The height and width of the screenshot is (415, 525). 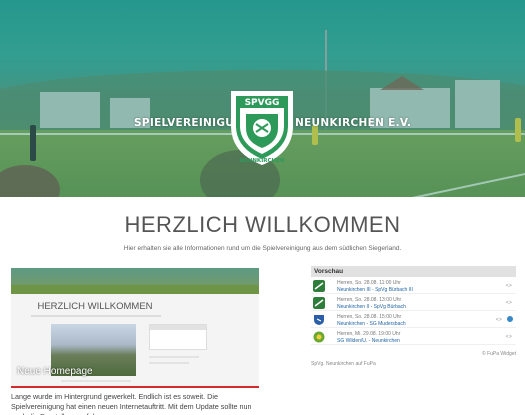 I want to click on crest-bottom-text: NEUNKIRCHEN, so click(x=262, y=161).